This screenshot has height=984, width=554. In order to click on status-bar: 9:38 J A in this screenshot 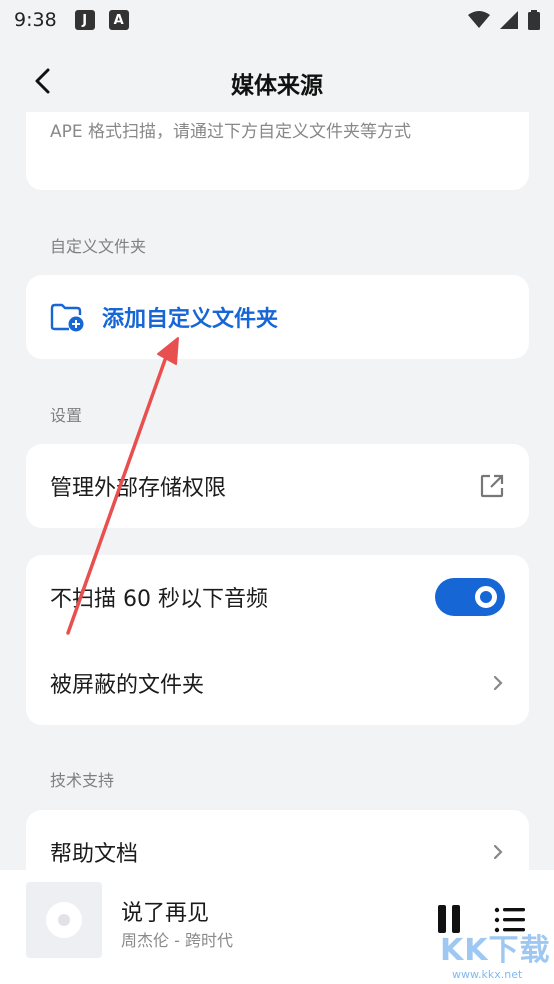, I will do `click(277, 20)`.